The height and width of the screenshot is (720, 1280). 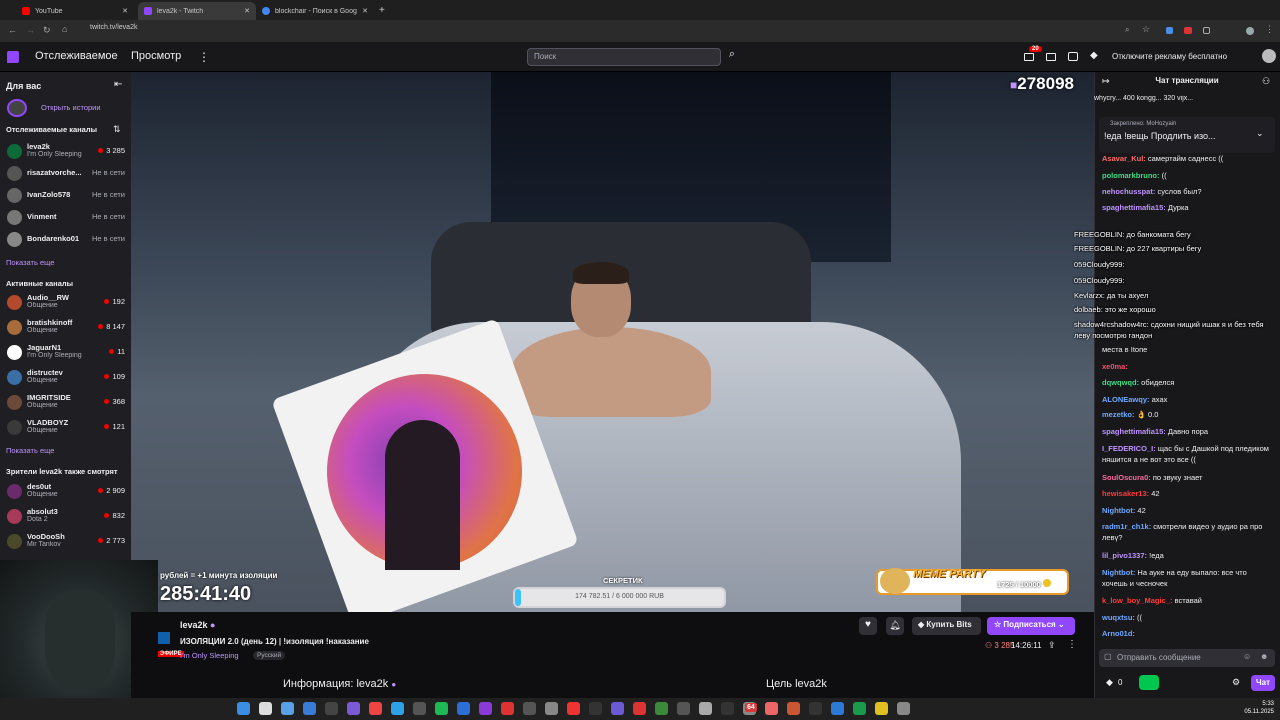 What do you see at coordinates (1188, 477) in the screenshot?
I see `chat-message: SoulOscura0: по звуку знает` at bounding box center [1188, 477].